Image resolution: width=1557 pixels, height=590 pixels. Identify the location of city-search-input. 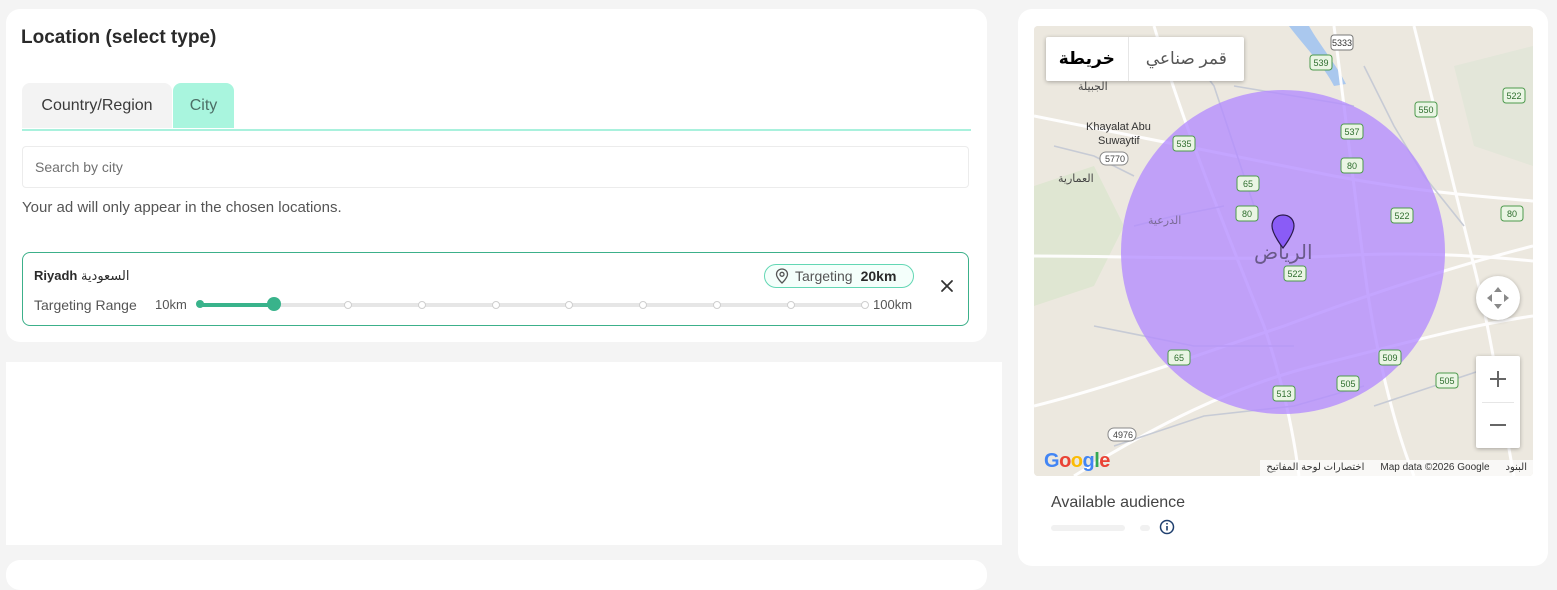
(495, 167).